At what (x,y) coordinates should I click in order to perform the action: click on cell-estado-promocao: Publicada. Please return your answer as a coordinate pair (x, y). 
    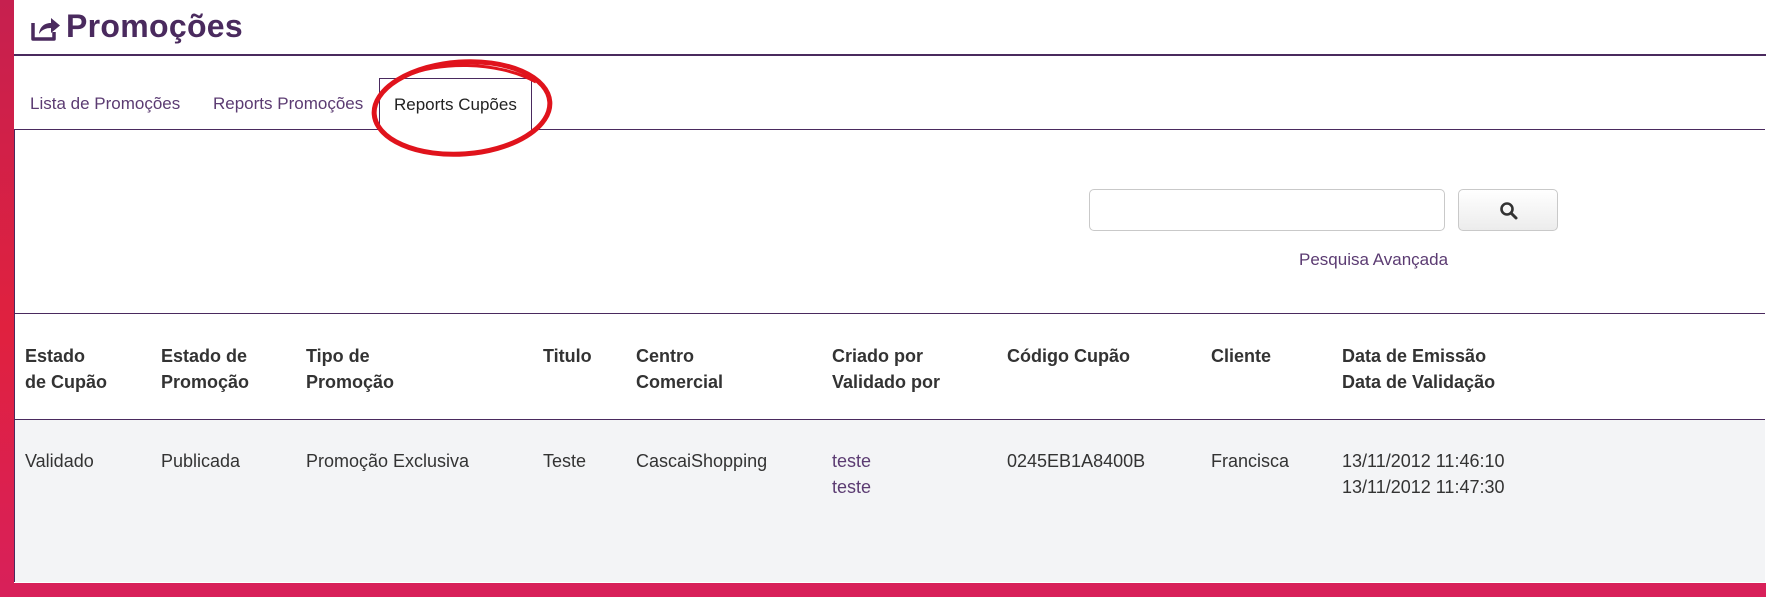
    Looking at the image, I should click on (201, 461).